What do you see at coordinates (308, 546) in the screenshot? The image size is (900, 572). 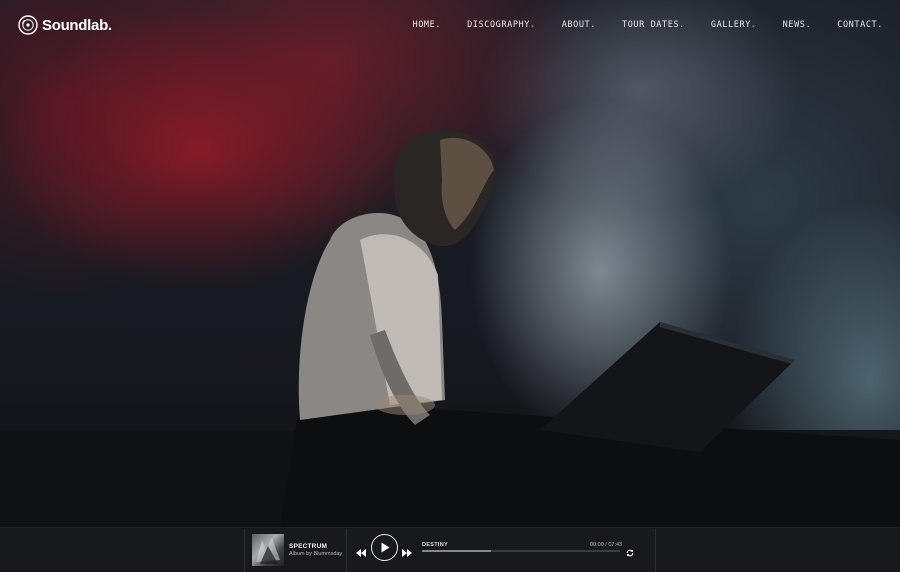 I see `track-title: SPECTRUM` at bounding box center [308, 546].